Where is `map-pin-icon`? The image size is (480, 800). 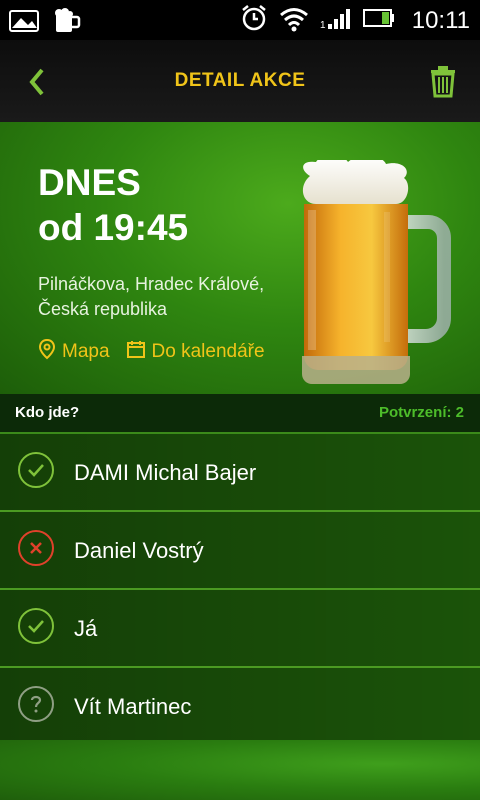 map-pin-icon is located at coordinates (47, 352).